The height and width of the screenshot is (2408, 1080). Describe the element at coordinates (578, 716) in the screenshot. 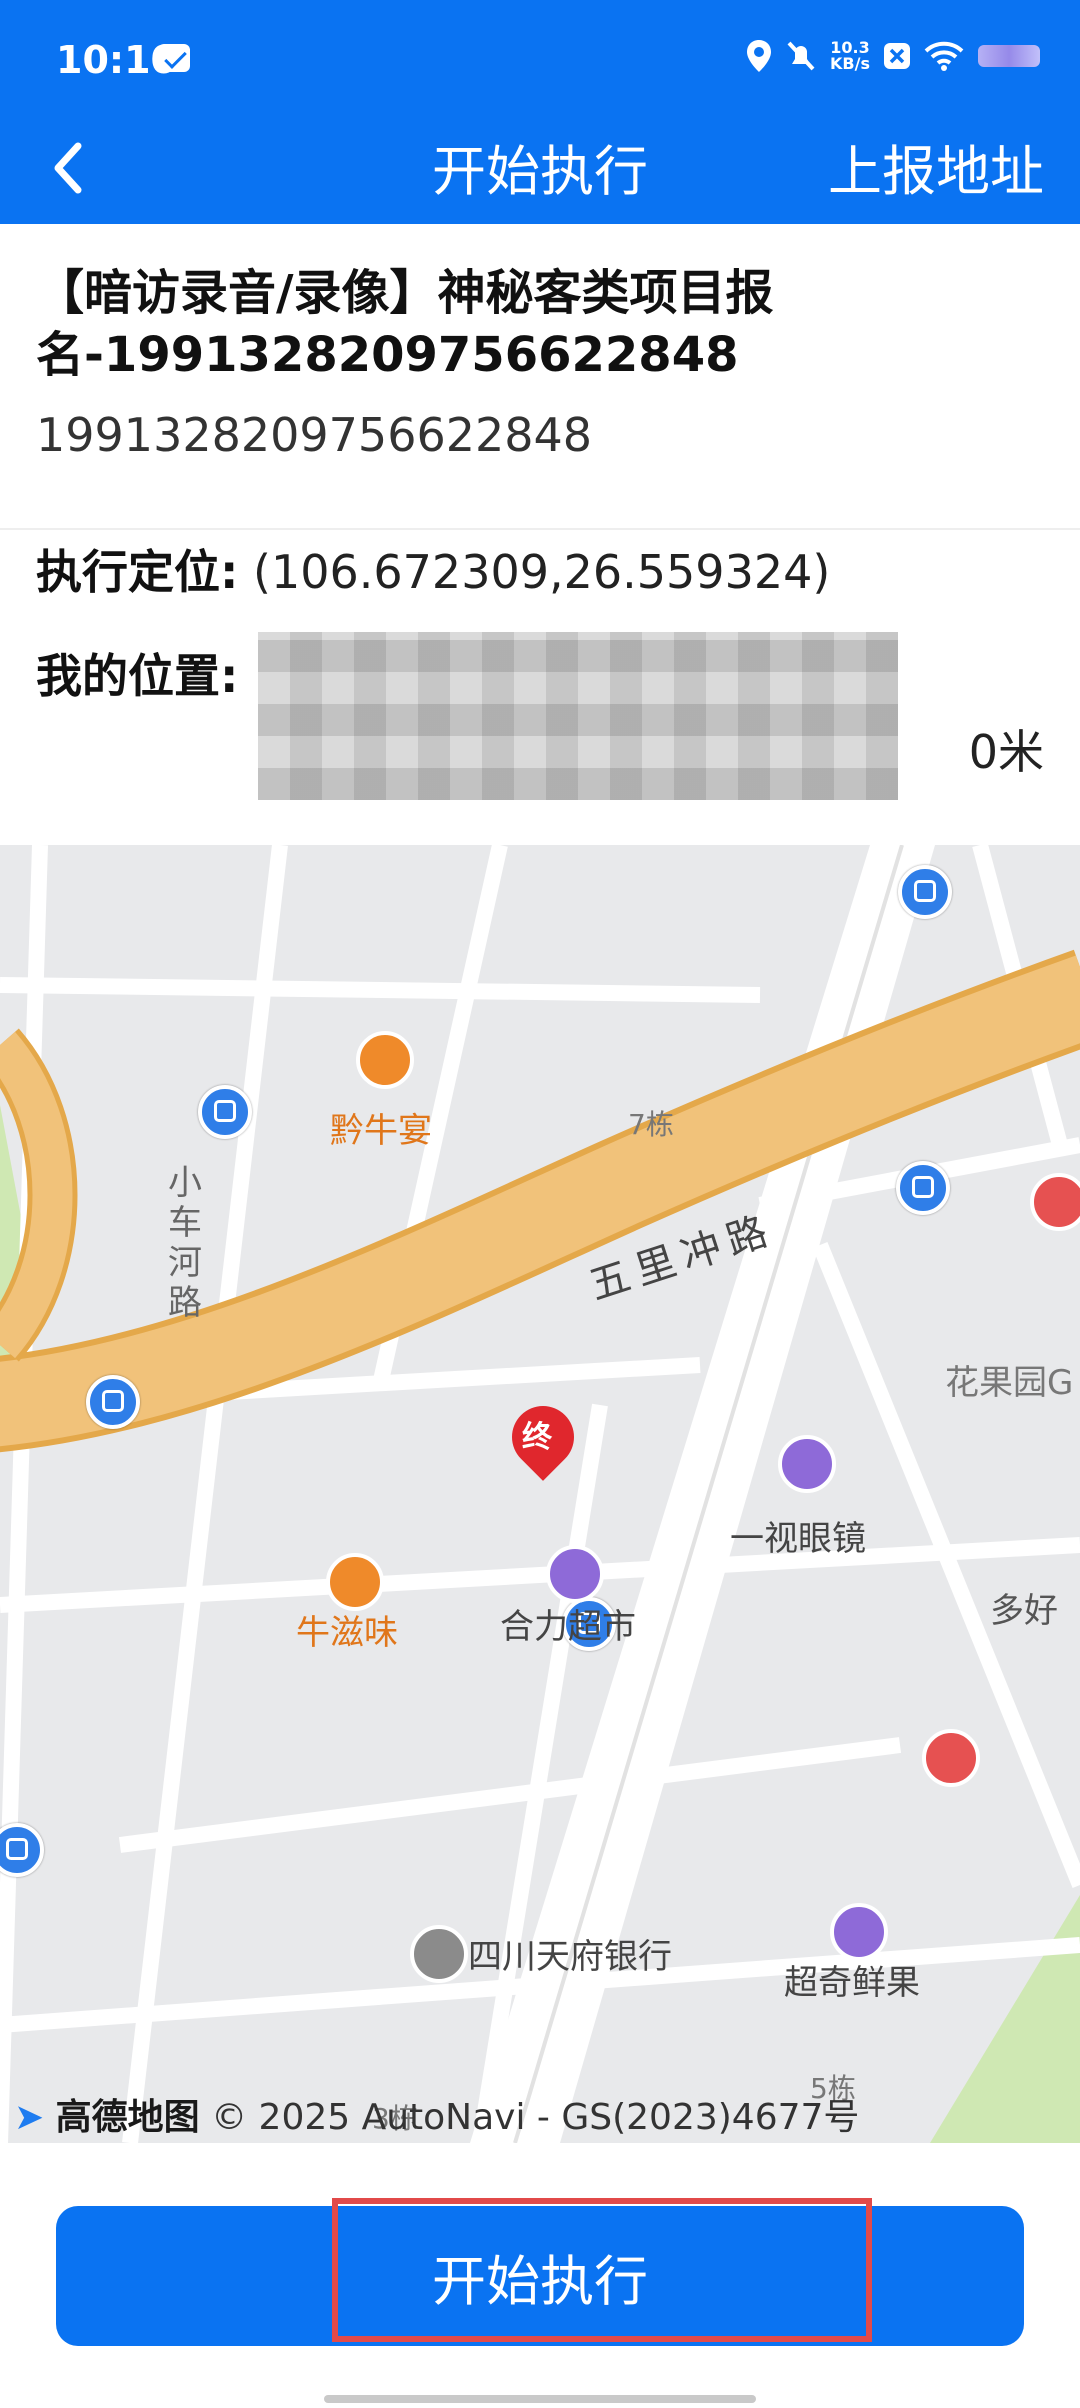

I see `my-location-redacted` at that location.